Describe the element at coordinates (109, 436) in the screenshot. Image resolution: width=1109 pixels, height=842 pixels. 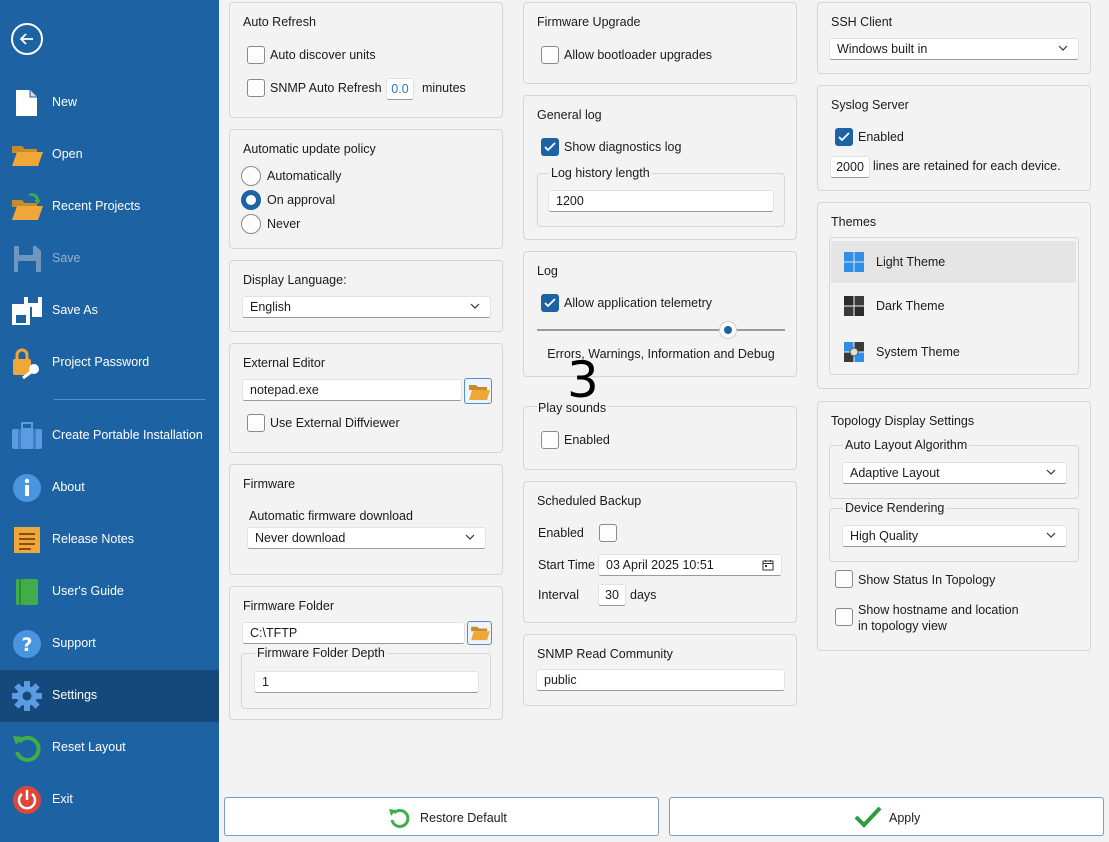
I see `sidebar-item-create-portable-installation: Create Portable Installation` at that location.